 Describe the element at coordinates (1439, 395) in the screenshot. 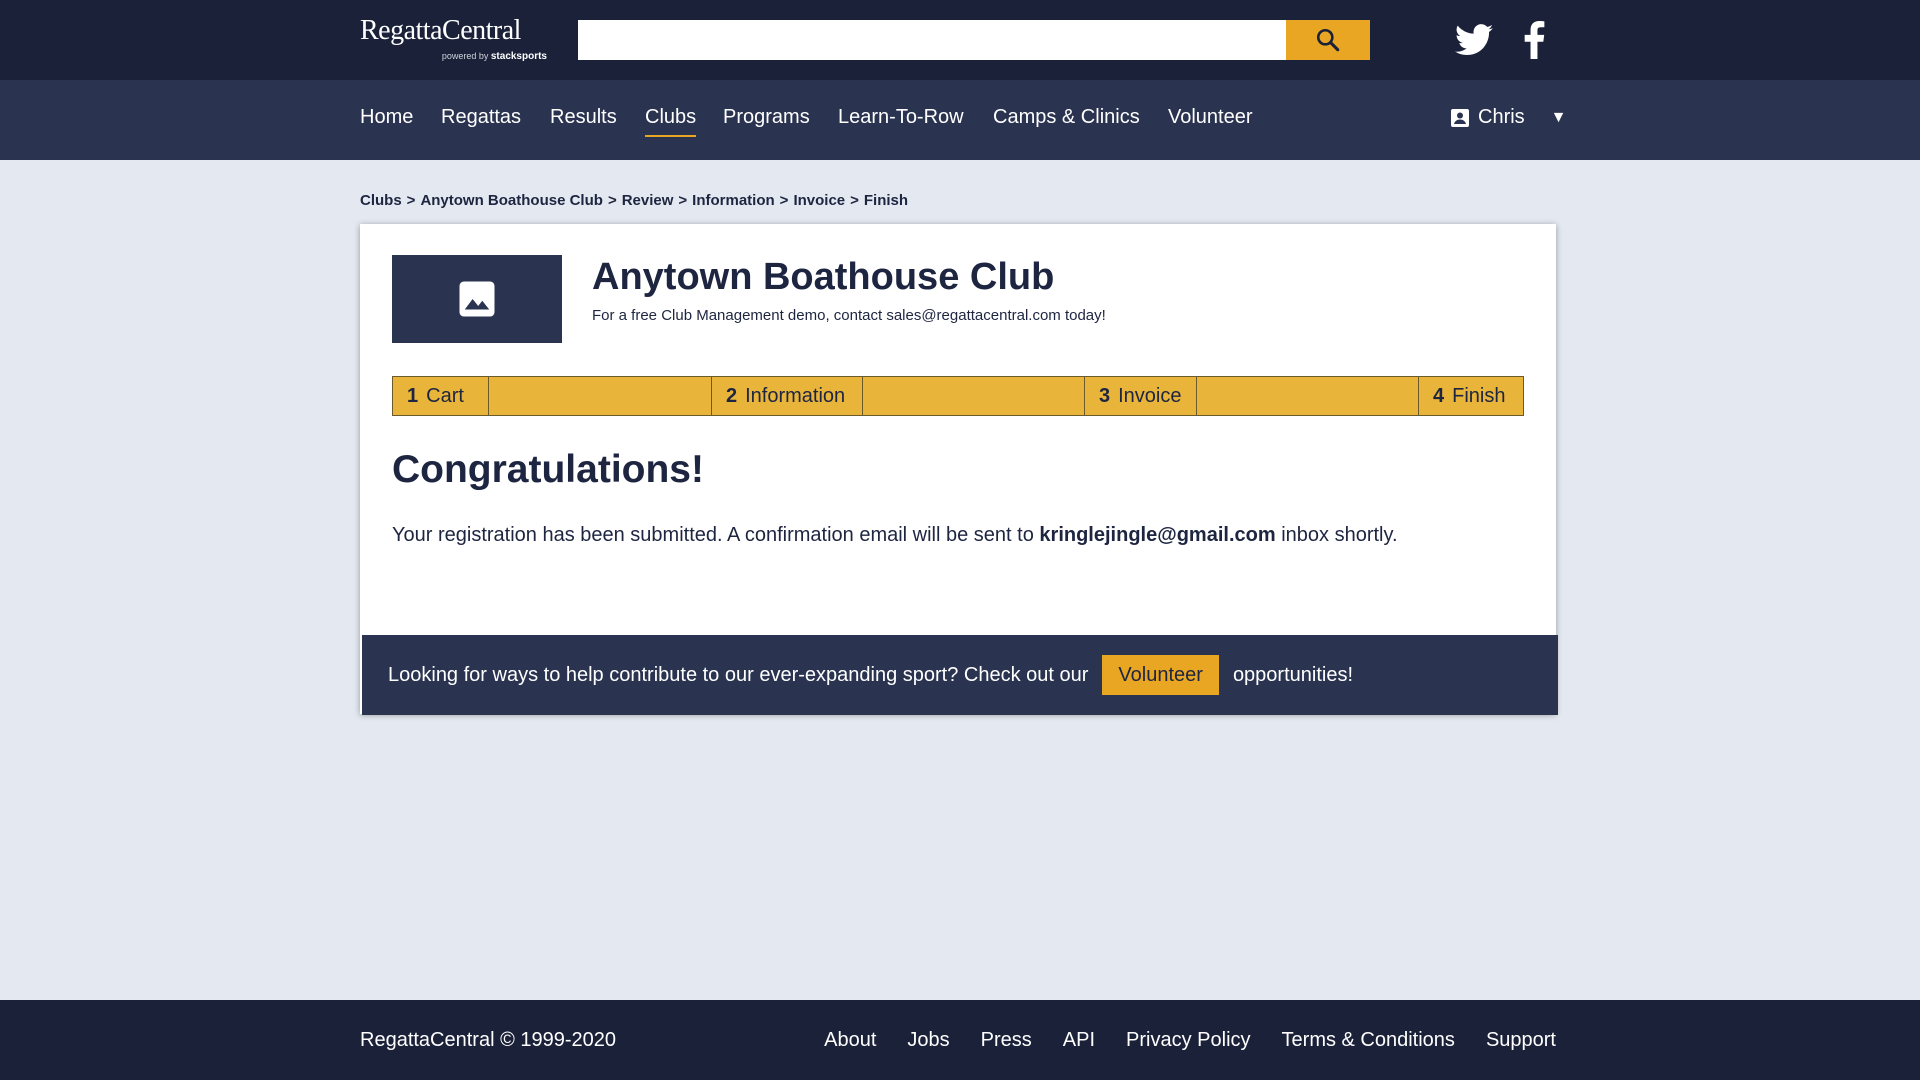

I see `step-number: 4` at that location.